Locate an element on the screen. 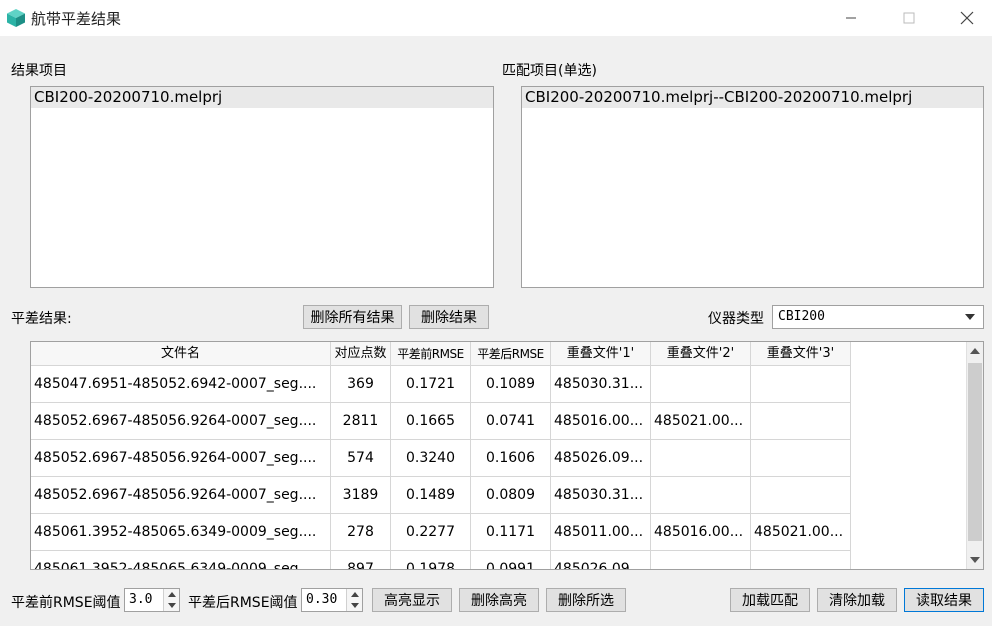 The width and height of the screenshot is (992, 626). remove-highlight-button: 删除高亮 is located at coordinates (499, 600).